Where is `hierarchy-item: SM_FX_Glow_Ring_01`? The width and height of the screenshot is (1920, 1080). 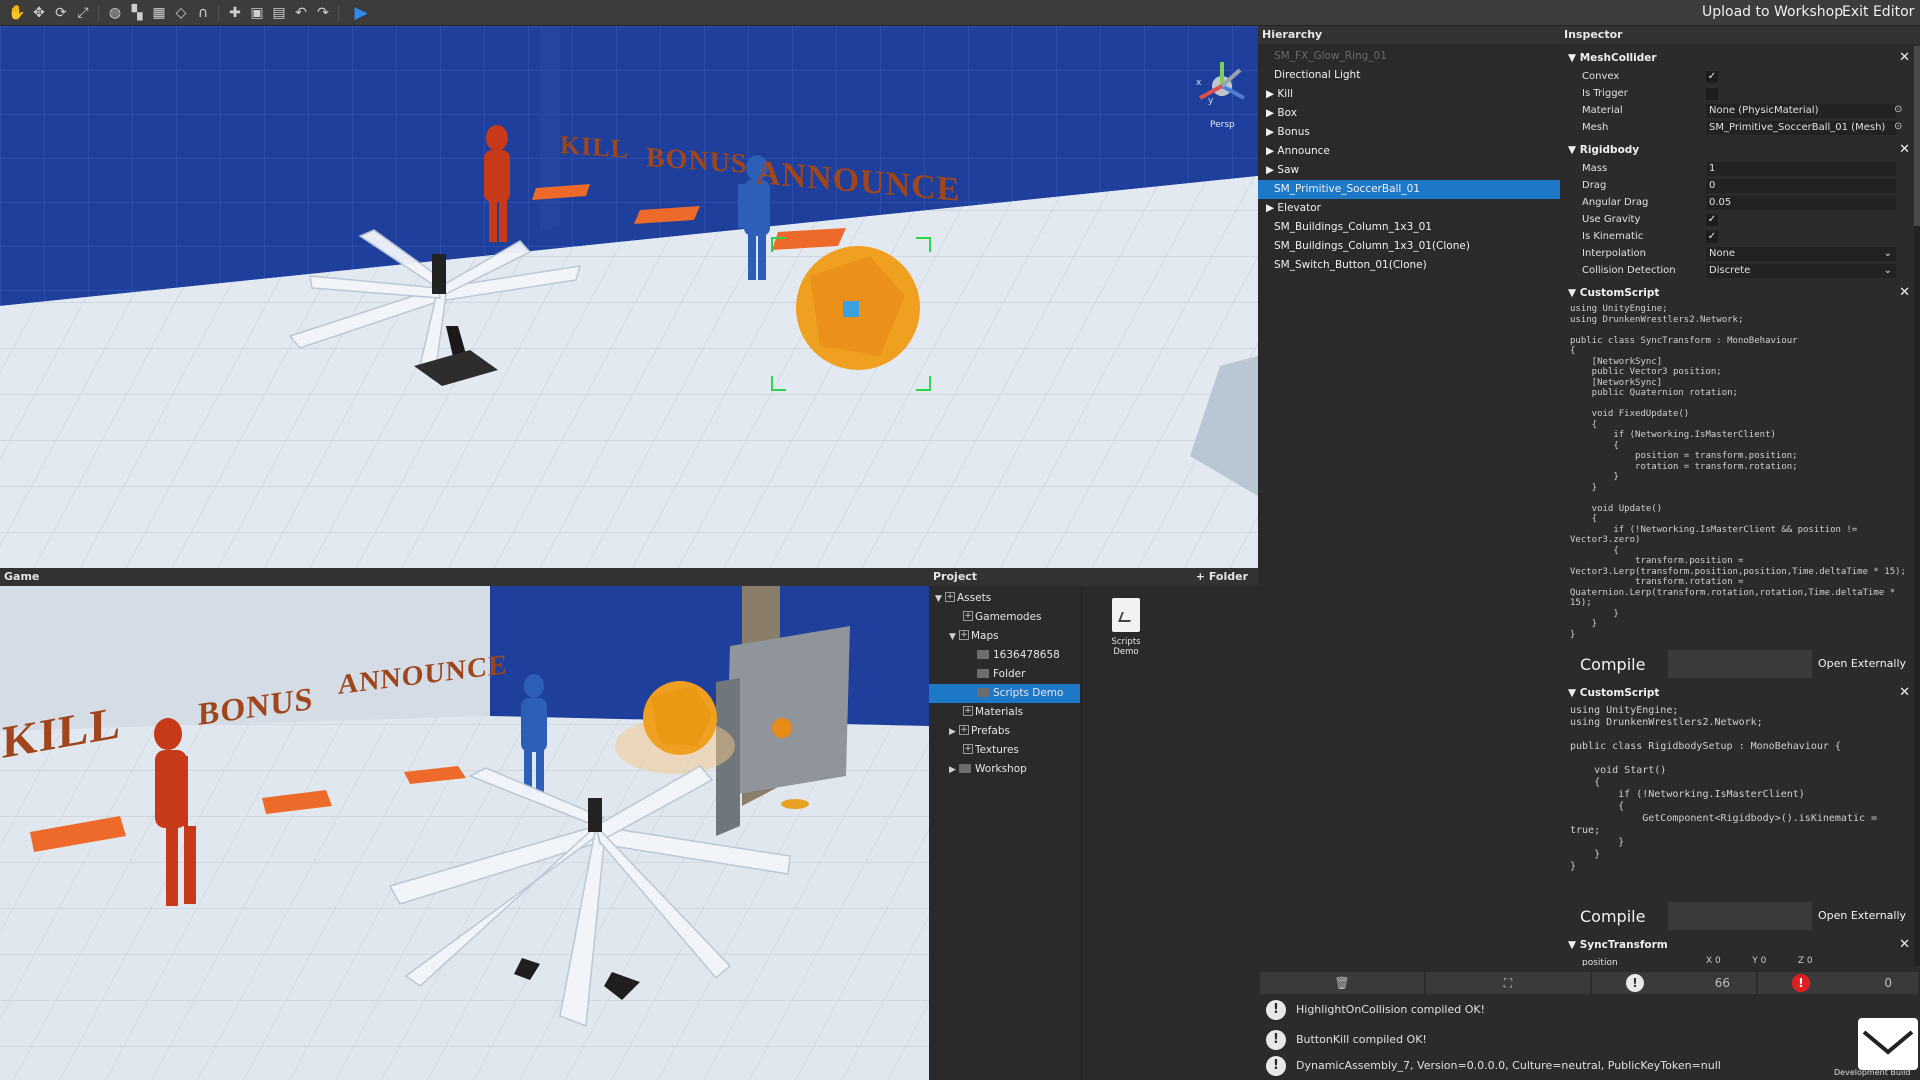
hierarchy-item: SM_FX_Glow_Ring_01 is located at coordinates (1409, 56).